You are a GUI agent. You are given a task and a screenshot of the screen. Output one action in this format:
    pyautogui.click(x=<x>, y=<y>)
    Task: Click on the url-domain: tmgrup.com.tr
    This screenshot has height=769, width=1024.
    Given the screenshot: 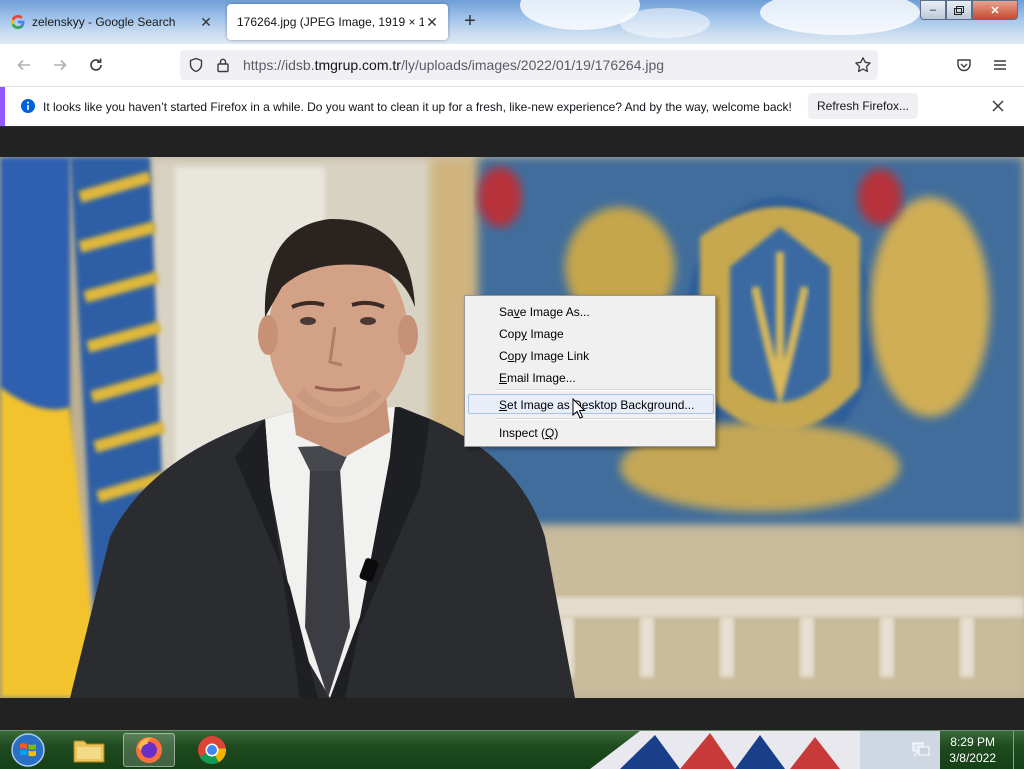 What is the action you would take?
    pyautogui.click(x=357, y=65)
    